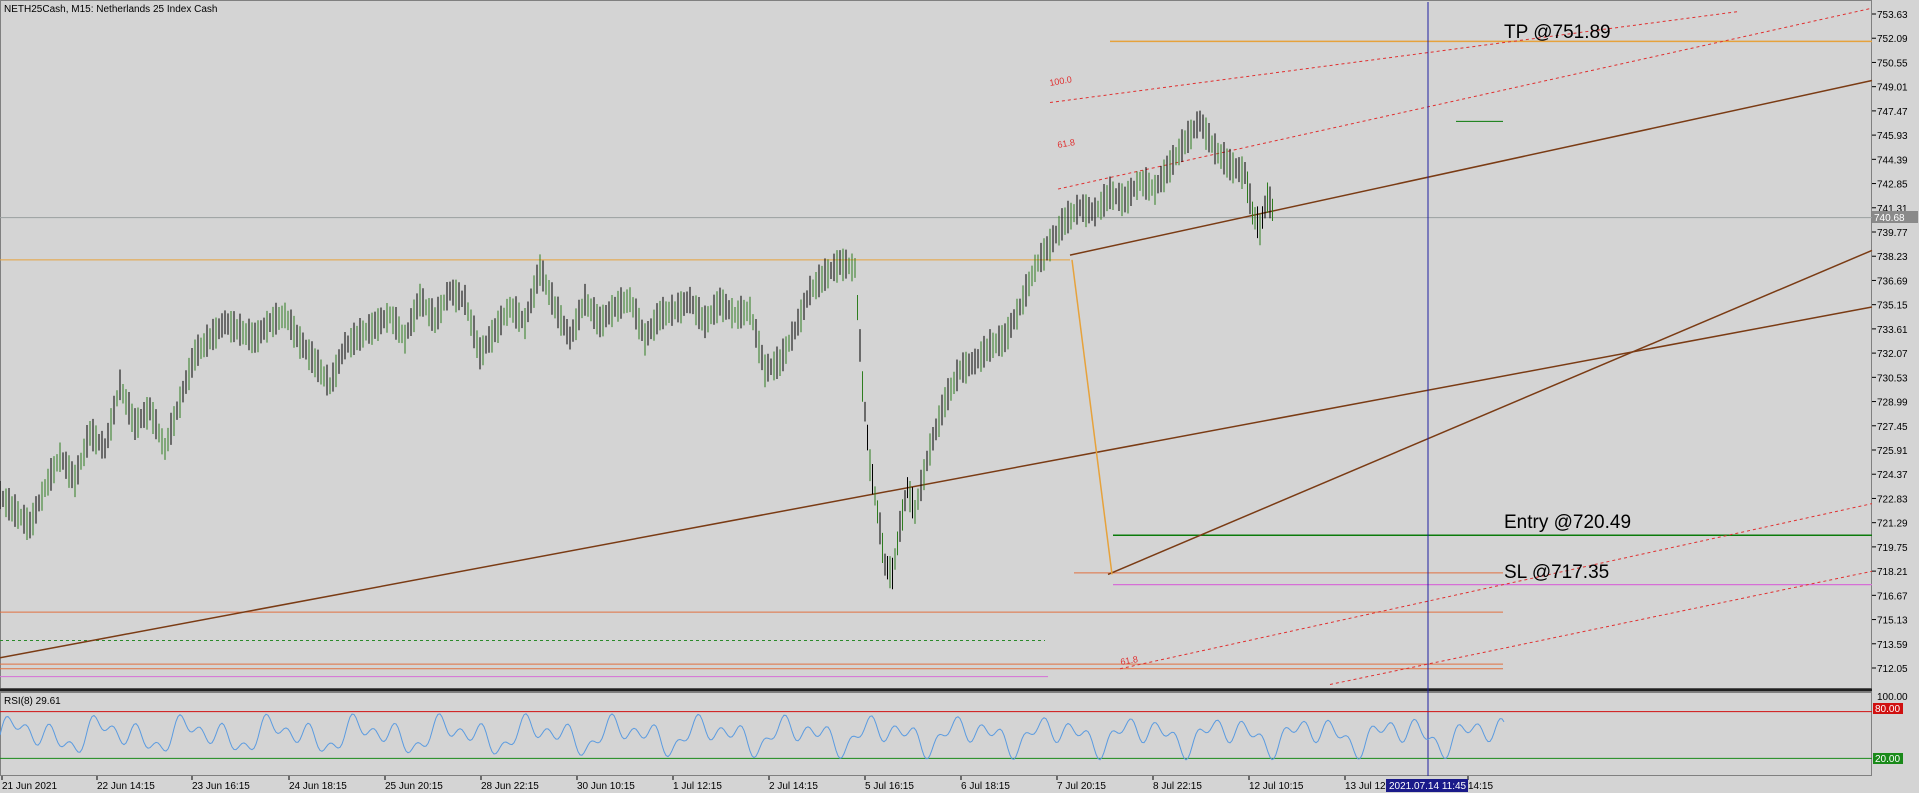 The image size is (1919, 793). What do you see at coordinates (1177, 786) in the screenshot?
I see `time-tick-label: 8 Jul 22:15` at bounding box center [1177, 786].